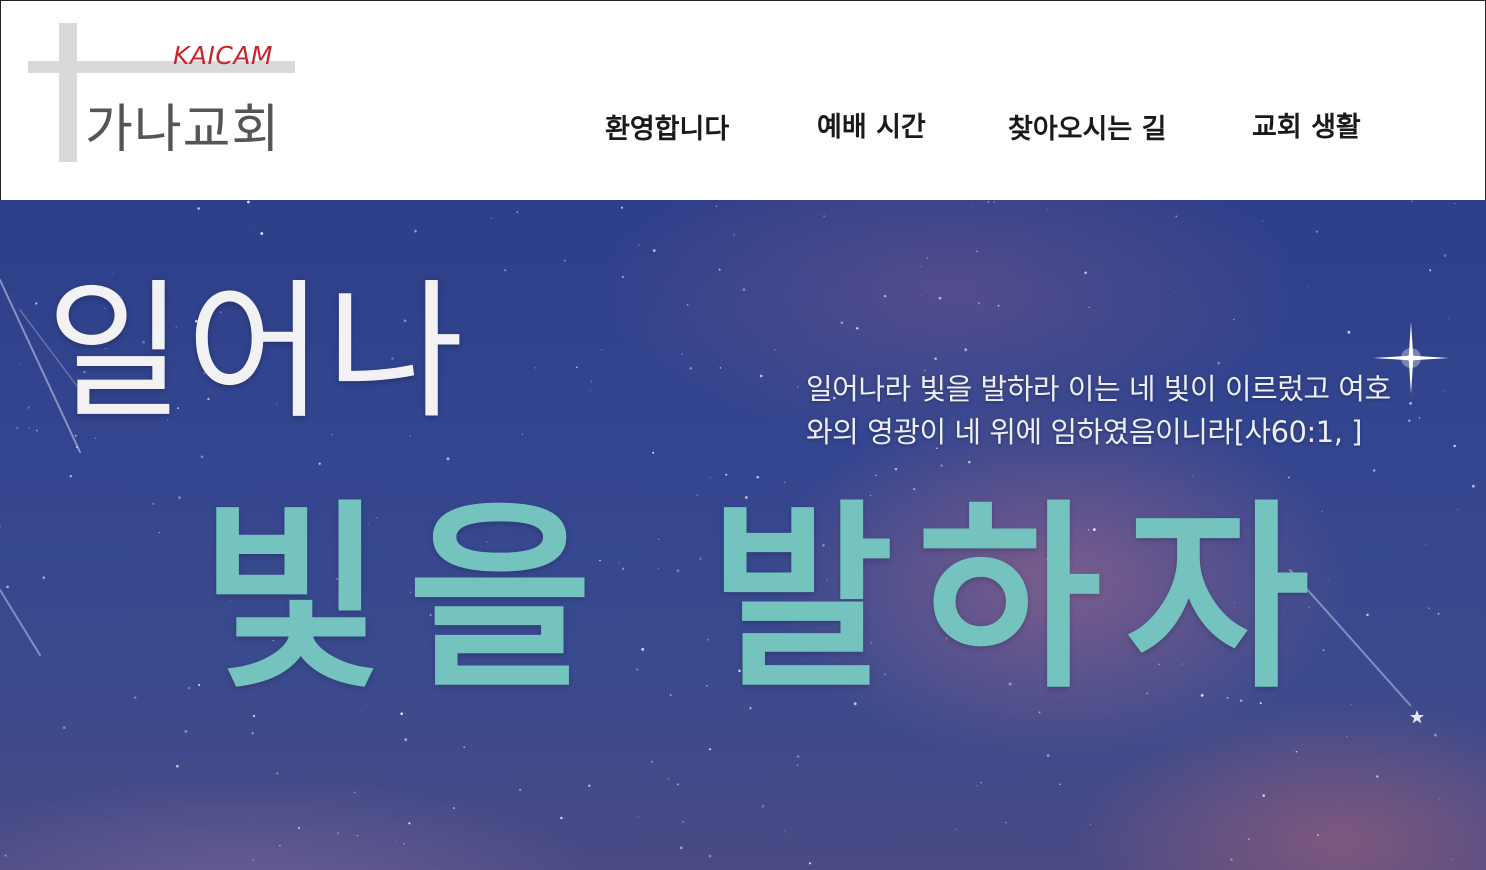 The height and width of the screenshot is (870, 1486). What do you see at coordinates (1084, 432) in the screenshot?
I see `verse-line: 와의 영광이 네 위에 임하였음이니라[사60:1, ]` at bounding box center [1084, 432].